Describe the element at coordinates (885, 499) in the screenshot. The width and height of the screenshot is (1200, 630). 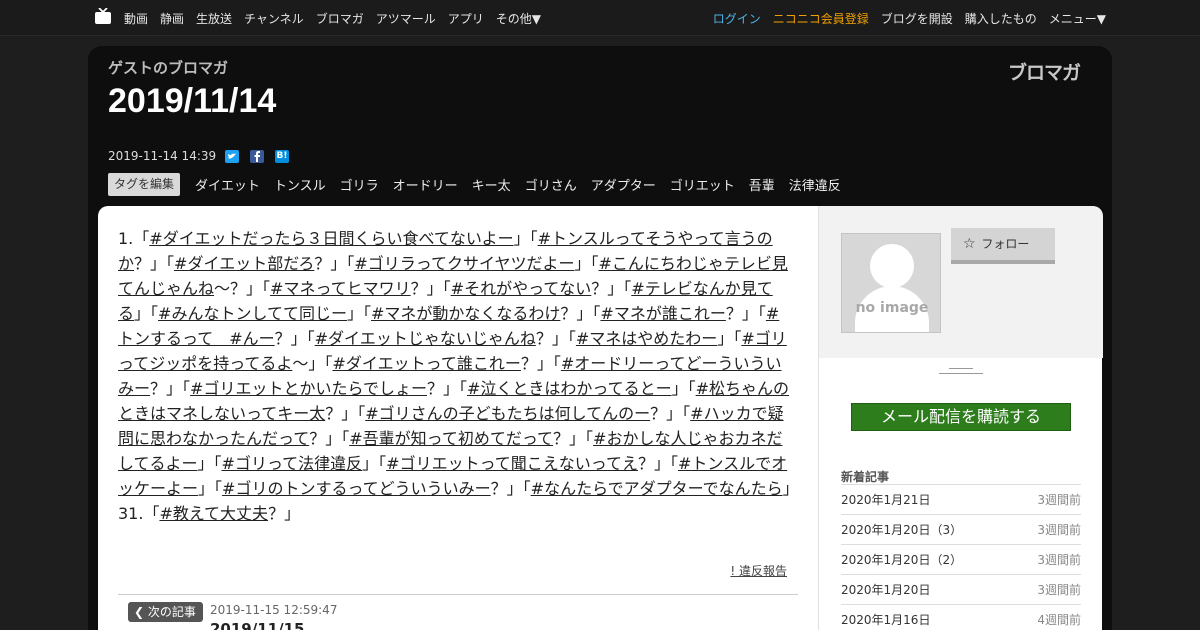
I see `recent-article-title: 2020年1月21日` at that location.